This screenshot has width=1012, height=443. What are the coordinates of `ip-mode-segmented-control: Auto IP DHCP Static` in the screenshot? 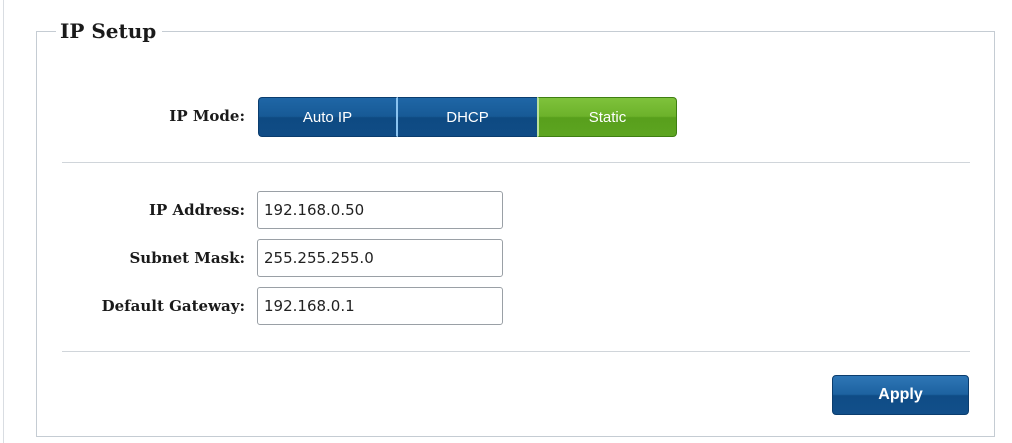 It's located at (467, 117).